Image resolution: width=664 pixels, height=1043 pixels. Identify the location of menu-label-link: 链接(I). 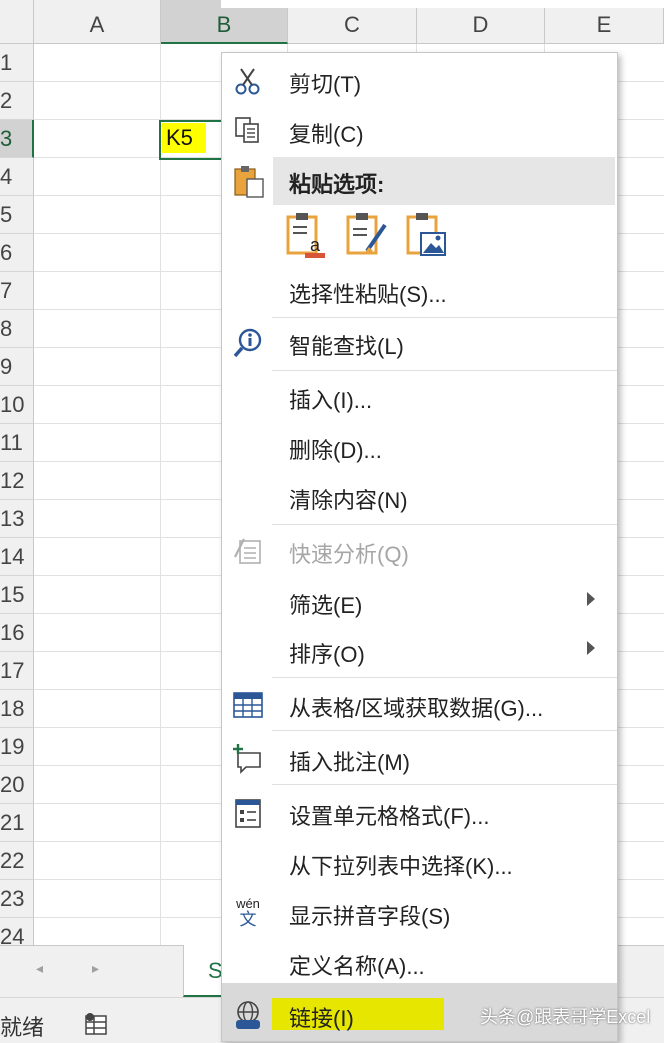
(321, 1018).